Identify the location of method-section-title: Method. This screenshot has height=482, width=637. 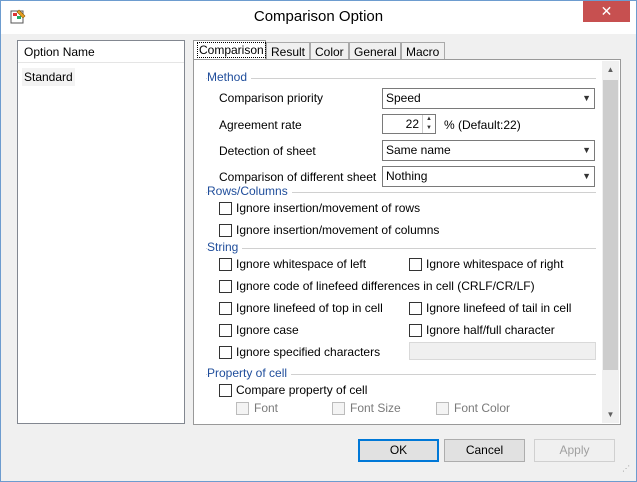
(229, 77).